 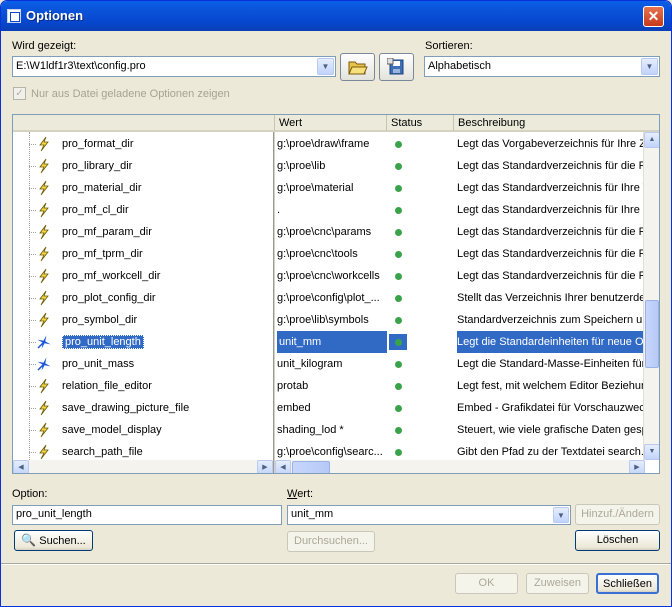 What do you see at coordinates (332, 254) in the screenshot?
I see `option-value: g:\proe\cnc\tools` at bounding box center [332, 254].